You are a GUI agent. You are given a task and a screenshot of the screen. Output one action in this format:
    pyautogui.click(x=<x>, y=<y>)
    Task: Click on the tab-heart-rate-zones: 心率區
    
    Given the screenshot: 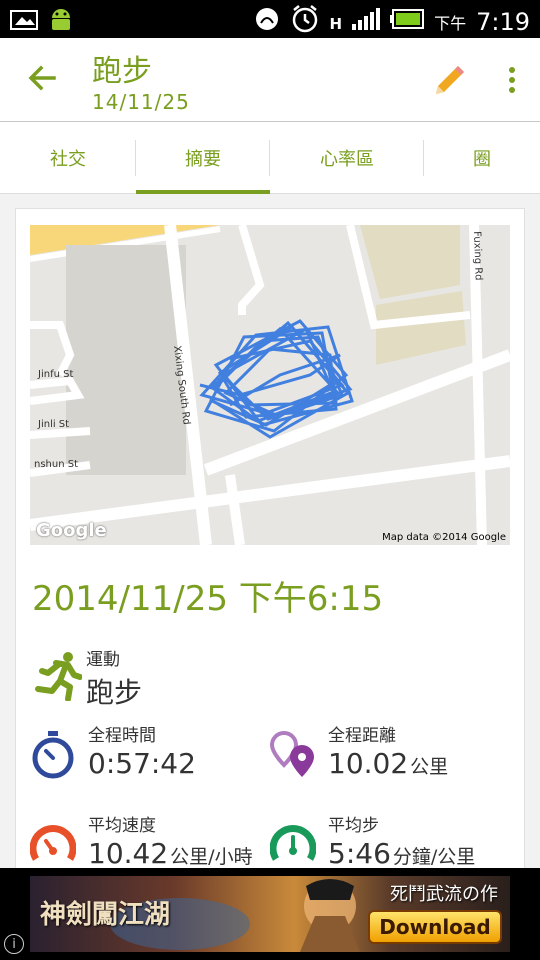 What is the action you would take?
    pyautogui.click(x=347, y=158)
    